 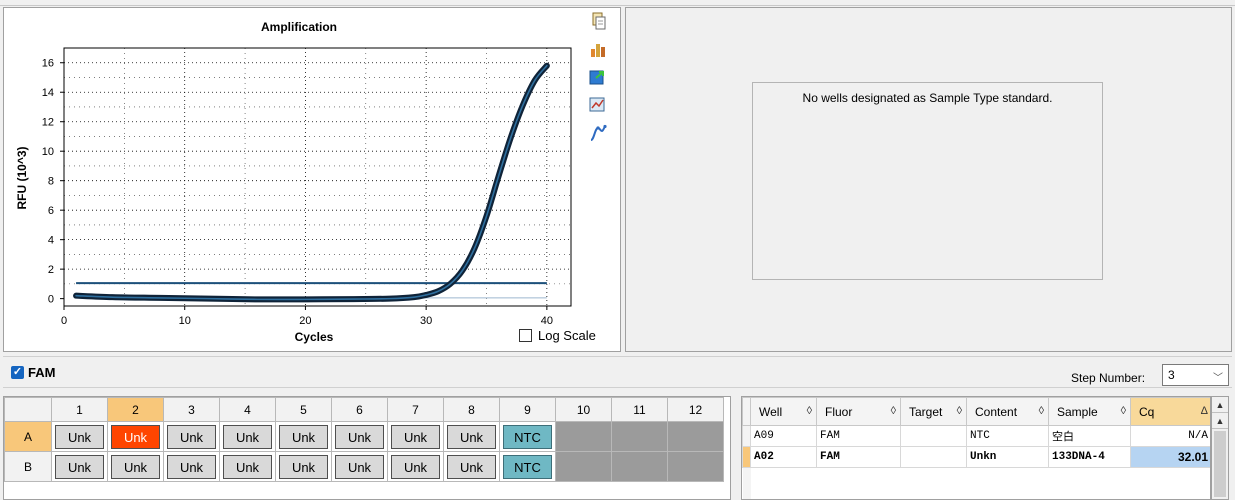 I want to click on plate-column-header: 3, so click(x=191, y=409).